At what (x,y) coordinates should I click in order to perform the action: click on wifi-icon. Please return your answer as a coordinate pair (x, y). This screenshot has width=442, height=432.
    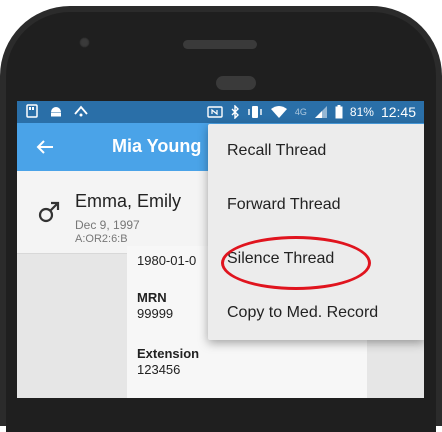
    Looking at the image, I should click on (278, 112).